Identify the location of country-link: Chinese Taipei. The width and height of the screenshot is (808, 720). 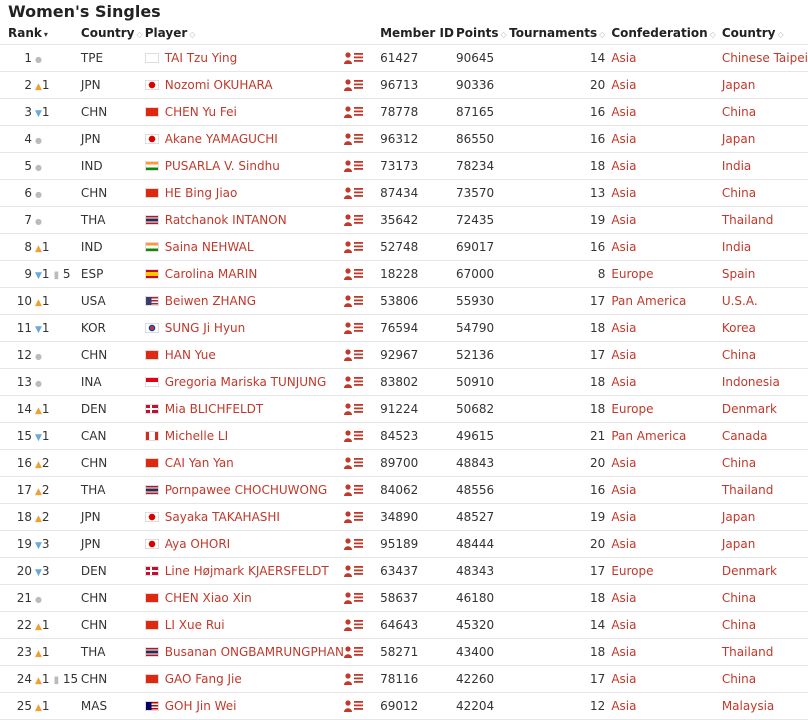
(765, 58).